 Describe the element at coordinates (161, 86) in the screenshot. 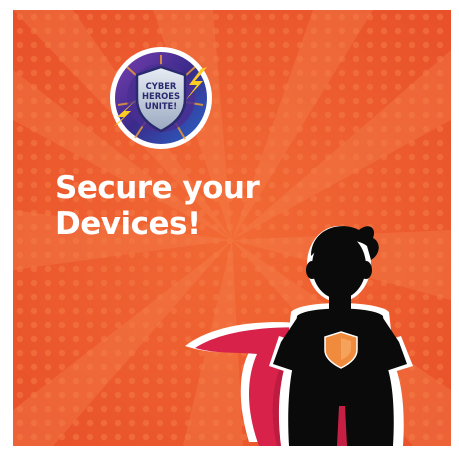

I see `badge-line1: CYBER` at that location.